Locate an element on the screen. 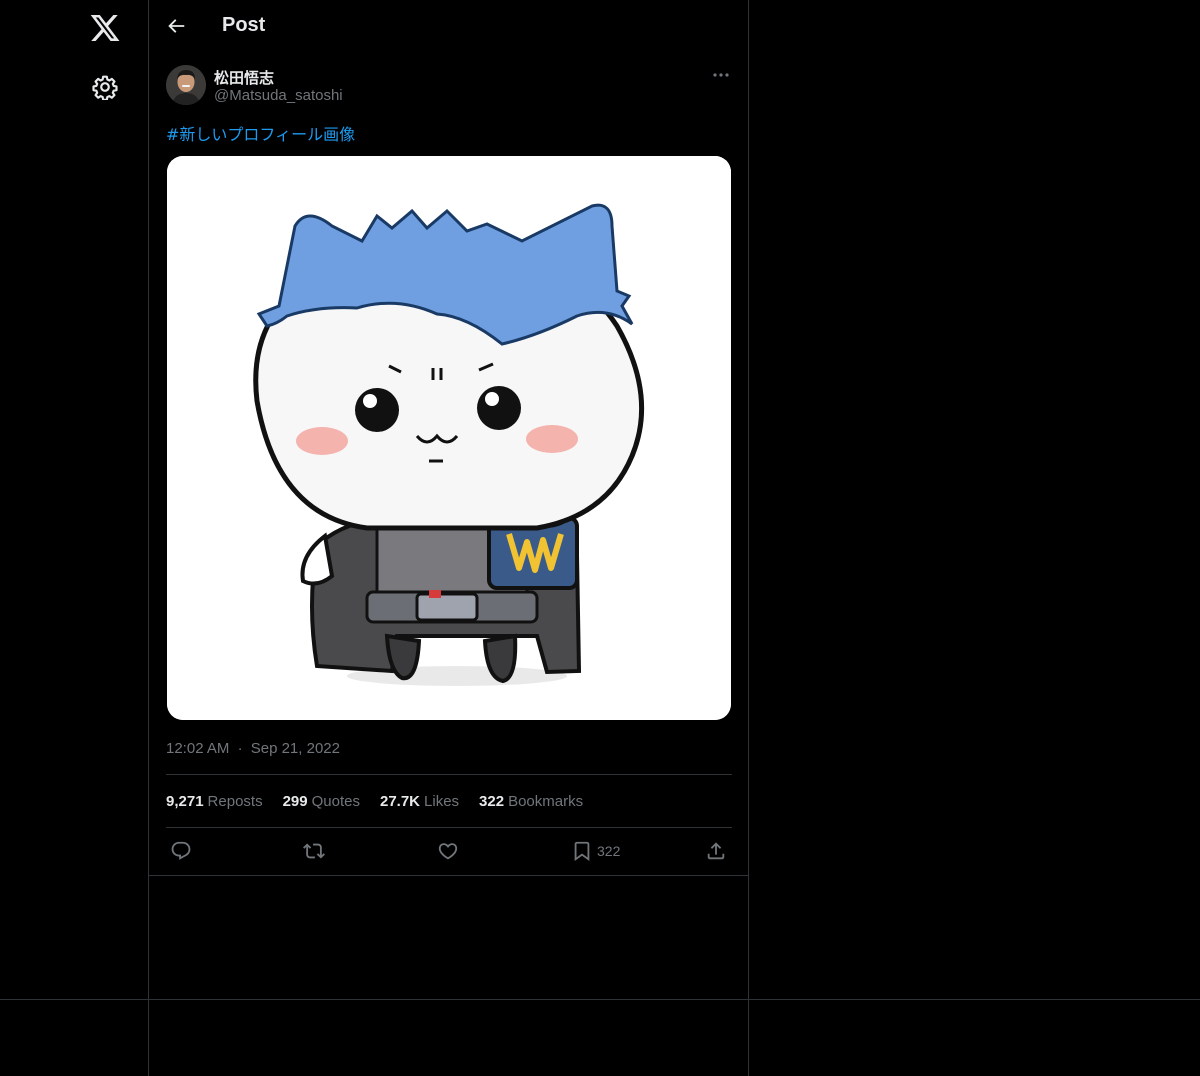 The width and height of the screenshot is (1200, 1076). author-handle: @Matsuda_satoshi is located at coordinates (278, 95).